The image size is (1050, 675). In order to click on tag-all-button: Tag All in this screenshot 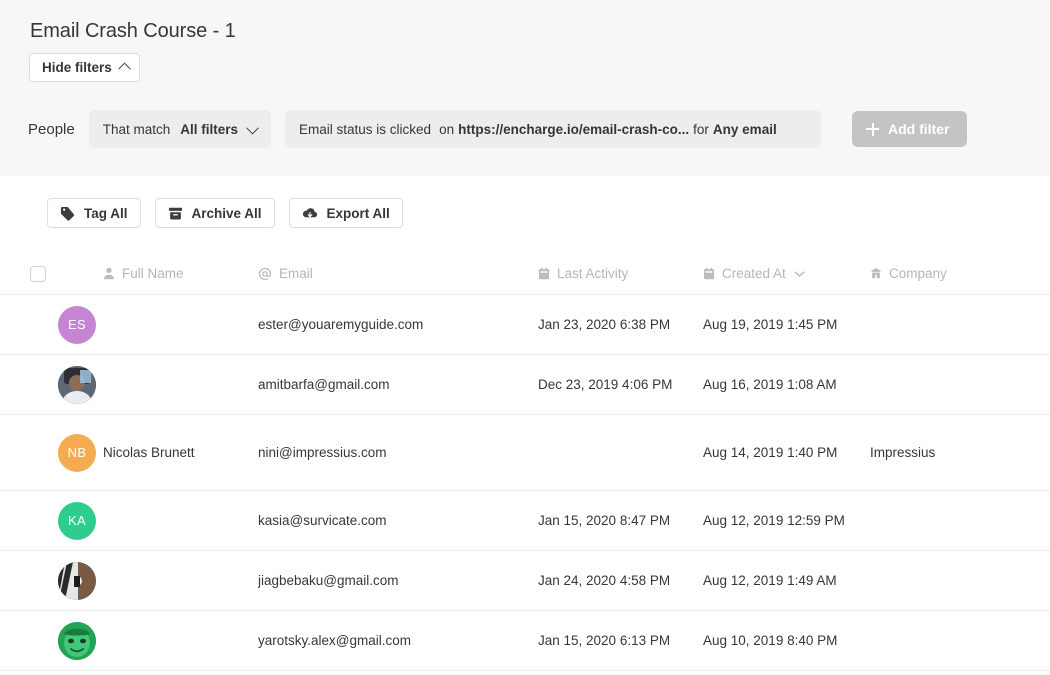, I will do `click(94, 213)`.